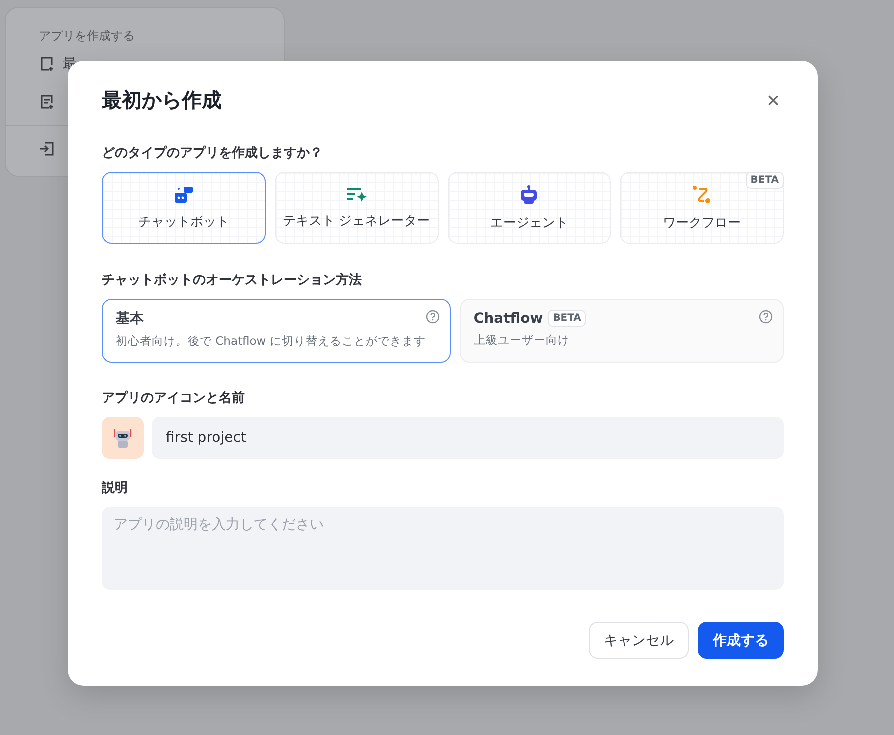  I want to click on app-type-option: テキスト ジェネレーター, so click(356, 208).